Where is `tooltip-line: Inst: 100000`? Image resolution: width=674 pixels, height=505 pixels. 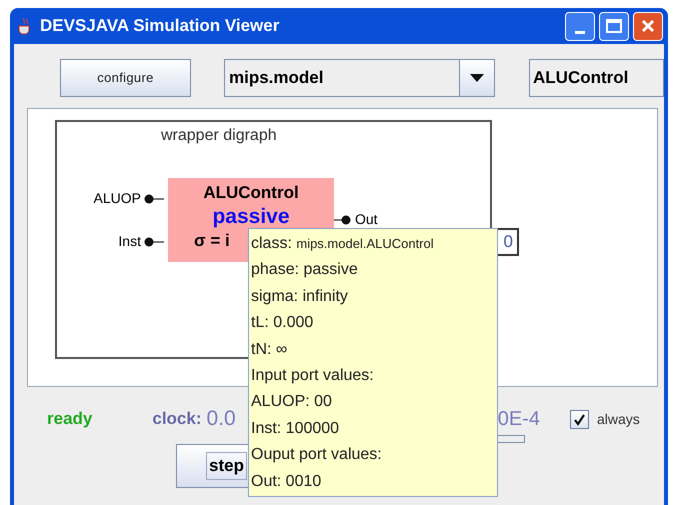 tooltip-line: Inst: 100000 is located at coordinates (295, 428).